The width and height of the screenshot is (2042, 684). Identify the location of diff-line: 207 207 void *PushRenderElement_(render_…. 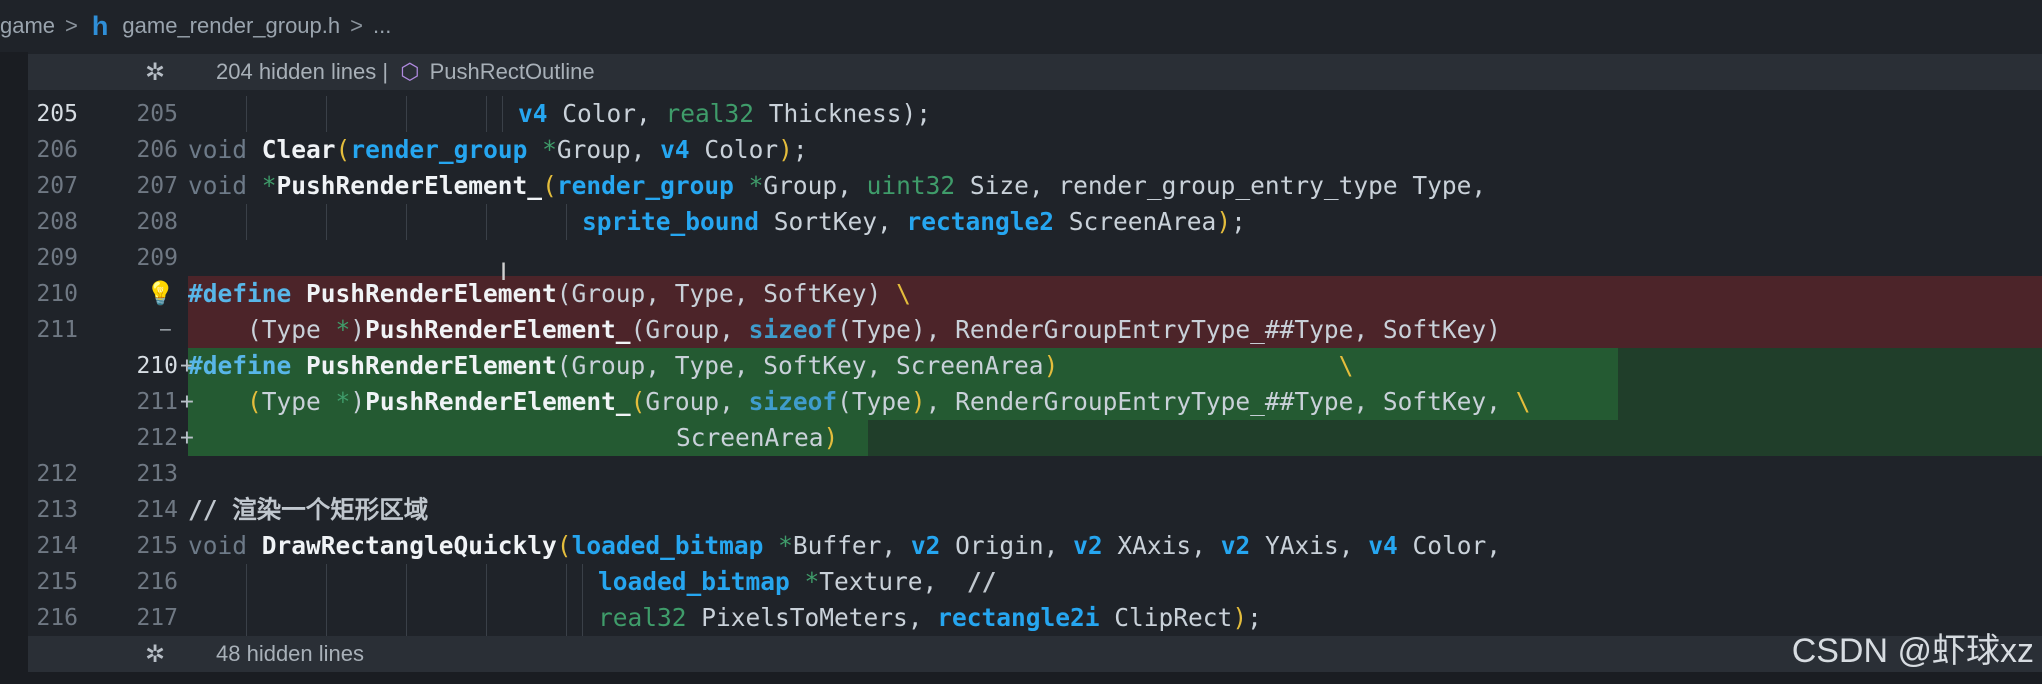
(1035, 186).